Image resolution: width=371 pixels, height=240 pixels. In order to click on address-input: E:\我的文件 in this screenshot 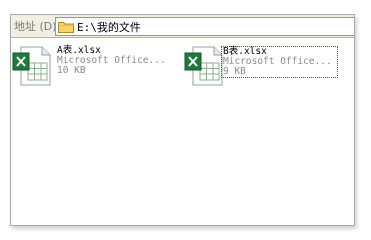, I will do `click(204, 26)`.